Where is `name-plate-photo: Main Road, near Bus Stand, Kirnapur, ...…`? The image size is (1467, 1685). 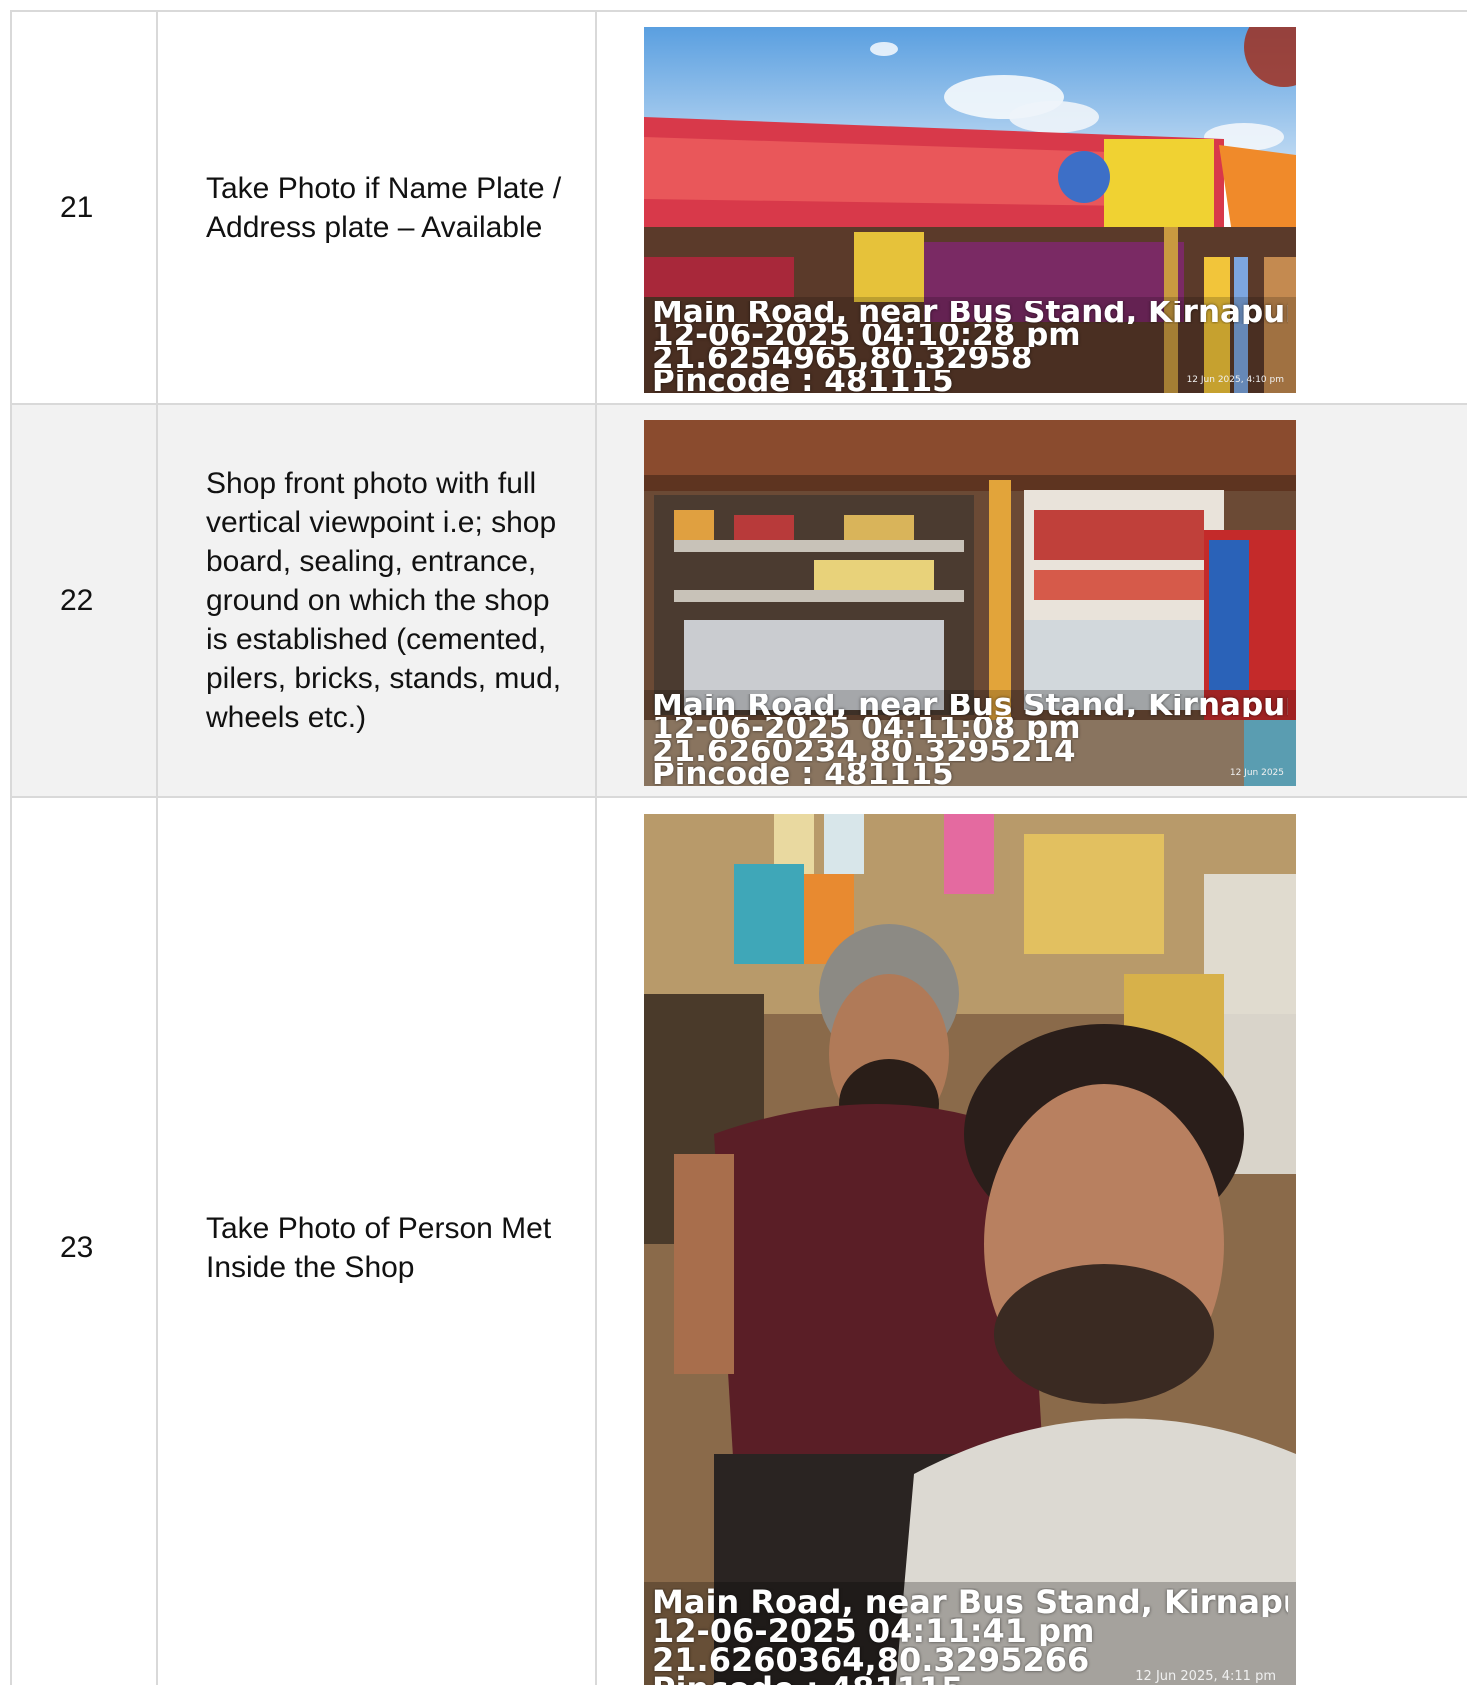
name-plate-photo: Main Road, near Bus Stand, Kirnapur, ...… is located at coordinates (970, 210).